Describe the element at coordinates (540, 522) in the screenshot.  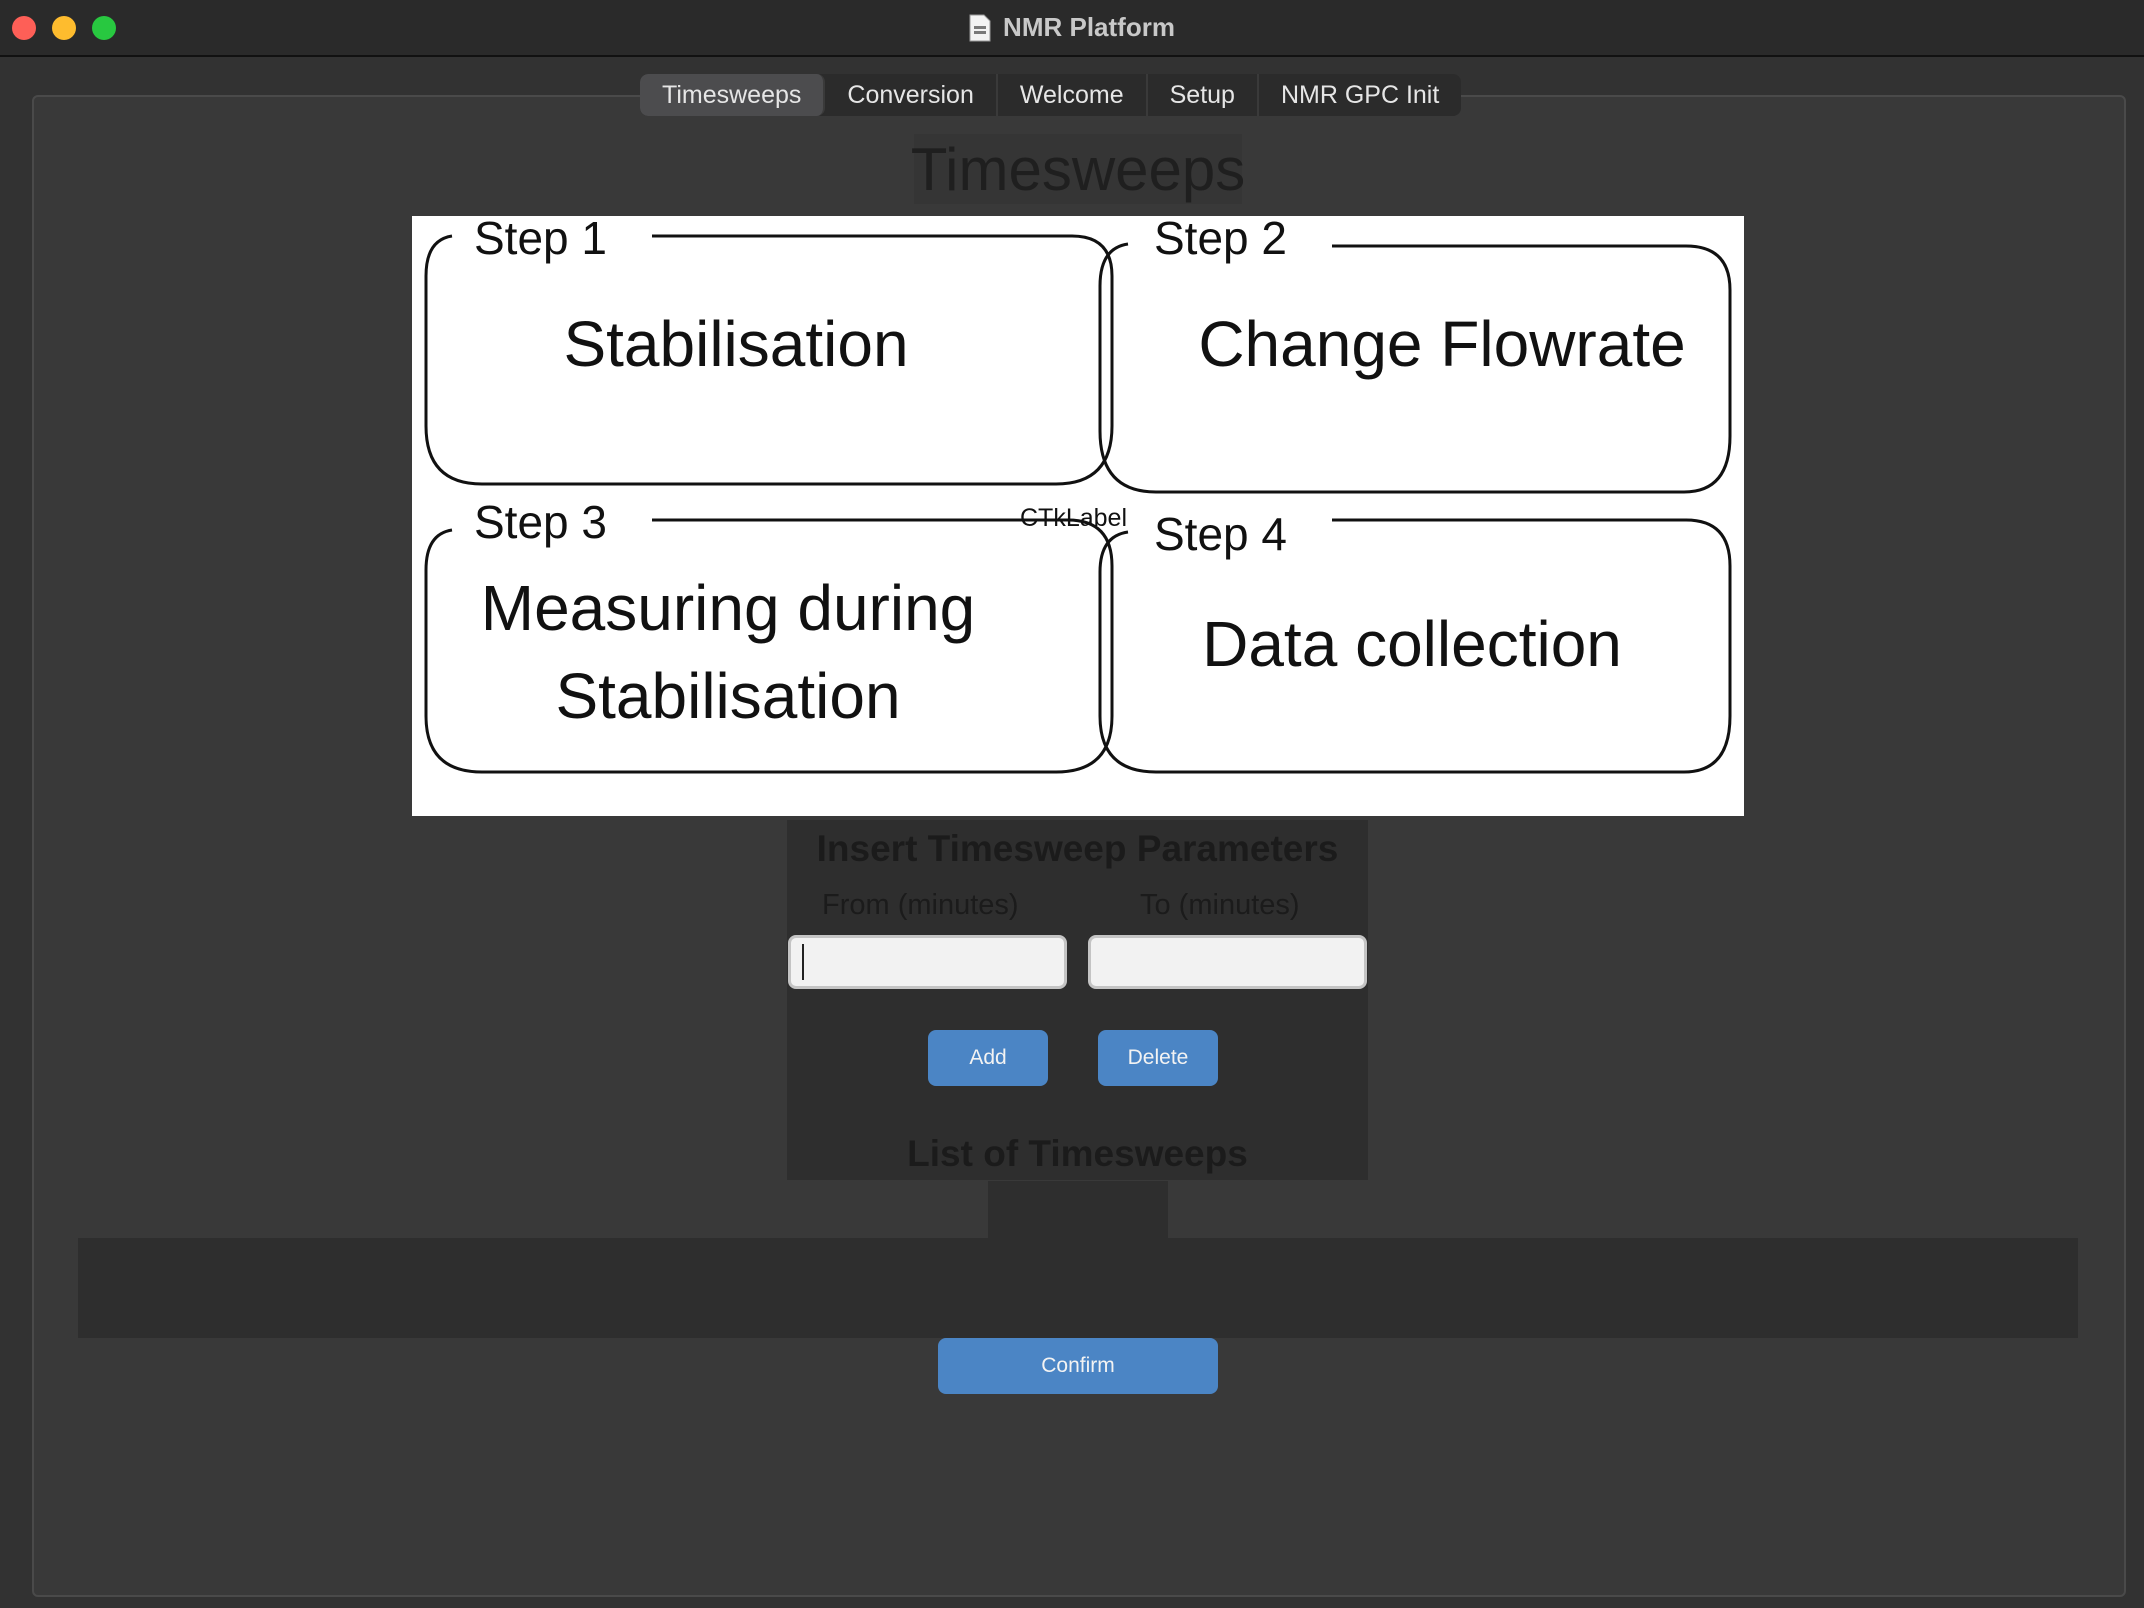
I see `step3-label: Step 3` at that location.